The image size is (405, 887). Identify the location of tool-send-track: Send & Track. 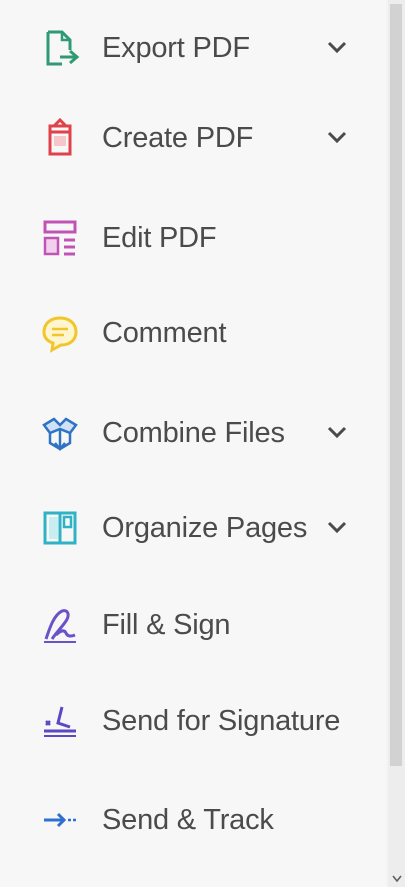
(193, 820).